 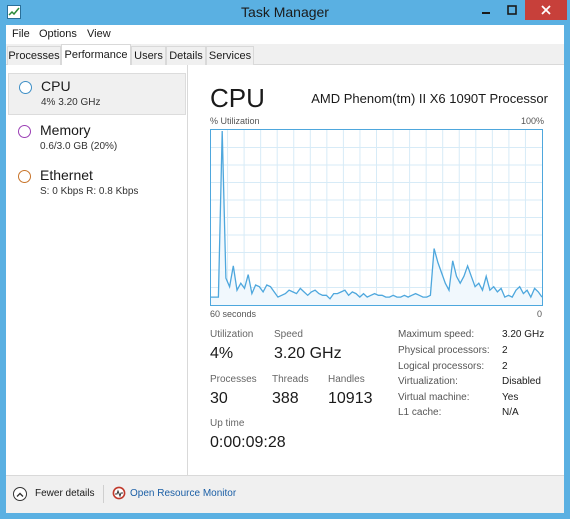 What do you see at coordinates (66, 175) in the screenshot?
I see `sidebar-item-title: Ethernet` at bounding box center [66, 175].